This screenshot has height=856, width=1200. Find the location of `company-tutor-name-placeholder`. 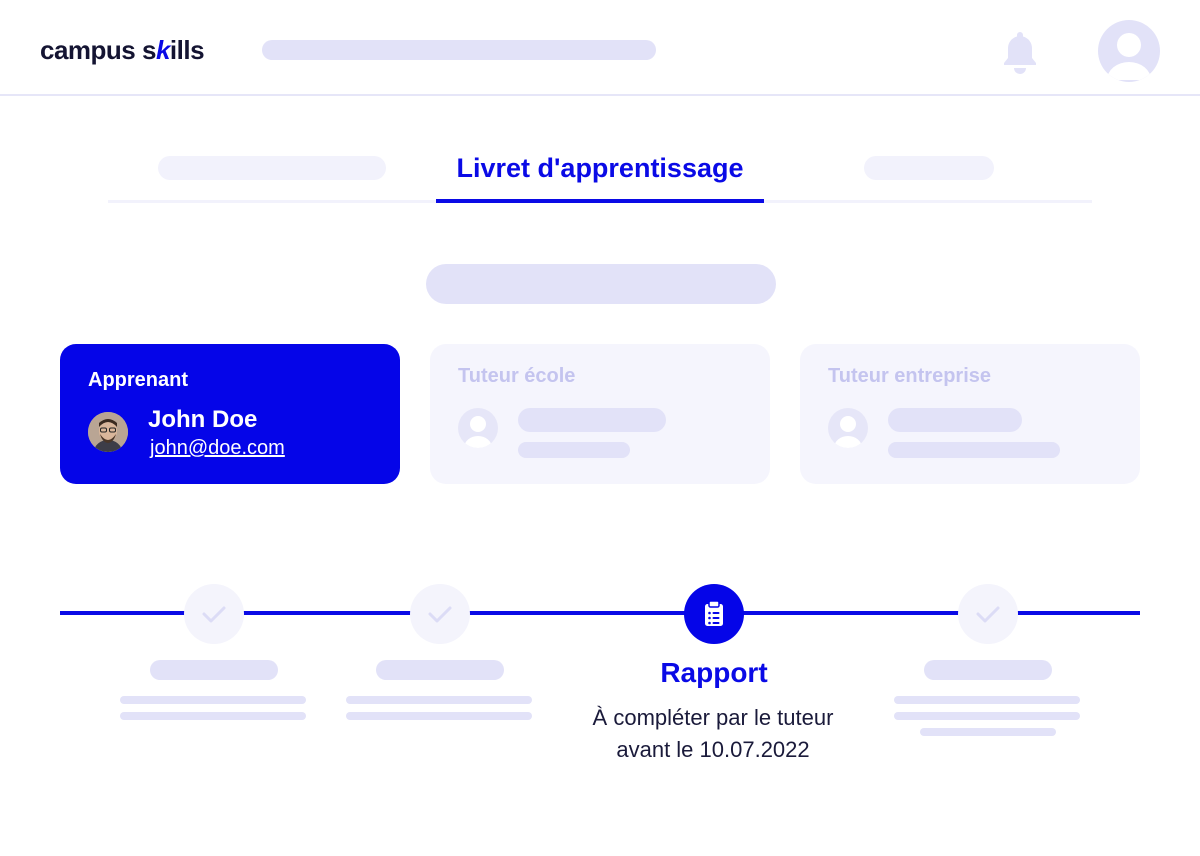

company-tutor-name-placeholder is located at coordinates (955, 420).